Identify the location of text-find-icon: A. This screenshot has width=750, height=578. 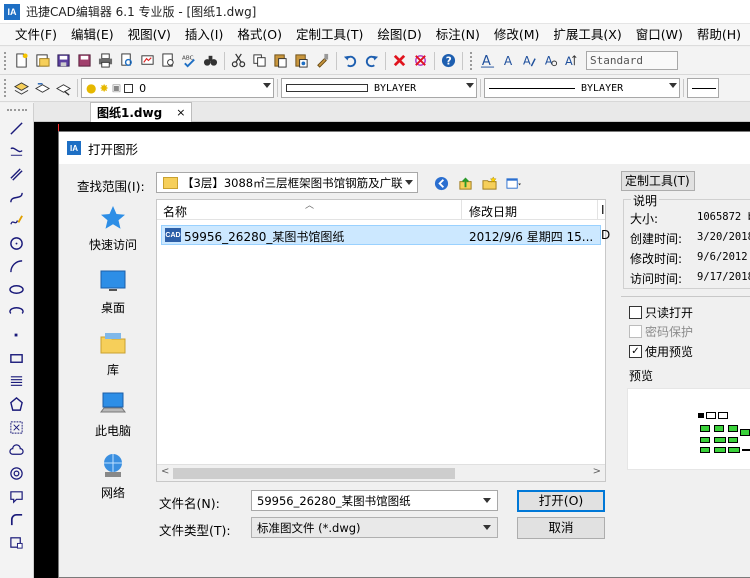
(550, 60).